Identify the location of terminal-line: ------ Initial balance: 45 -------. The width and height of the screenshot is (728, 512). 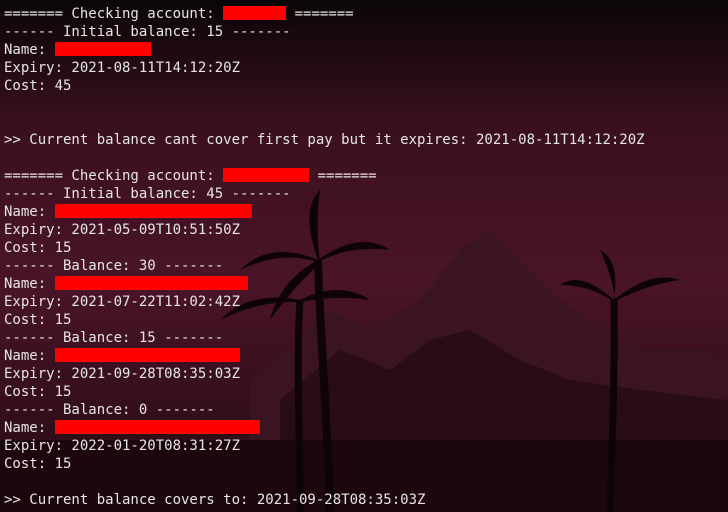
(147, 194).